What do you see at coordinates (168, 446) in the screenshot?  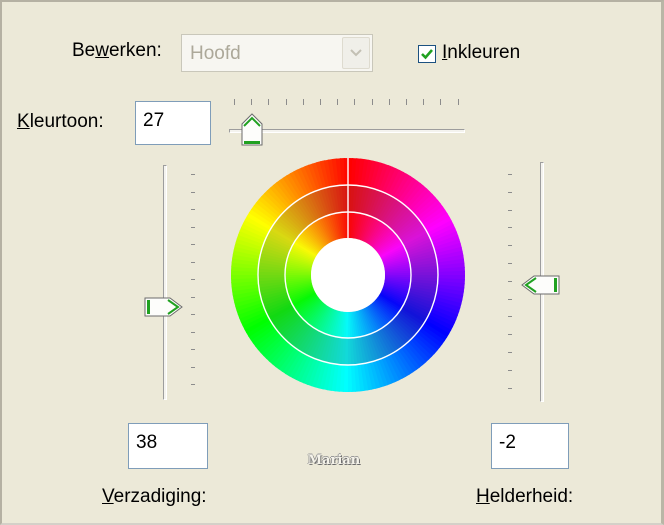 I see `saturation-input: 38` at bounding box center [168, 446].